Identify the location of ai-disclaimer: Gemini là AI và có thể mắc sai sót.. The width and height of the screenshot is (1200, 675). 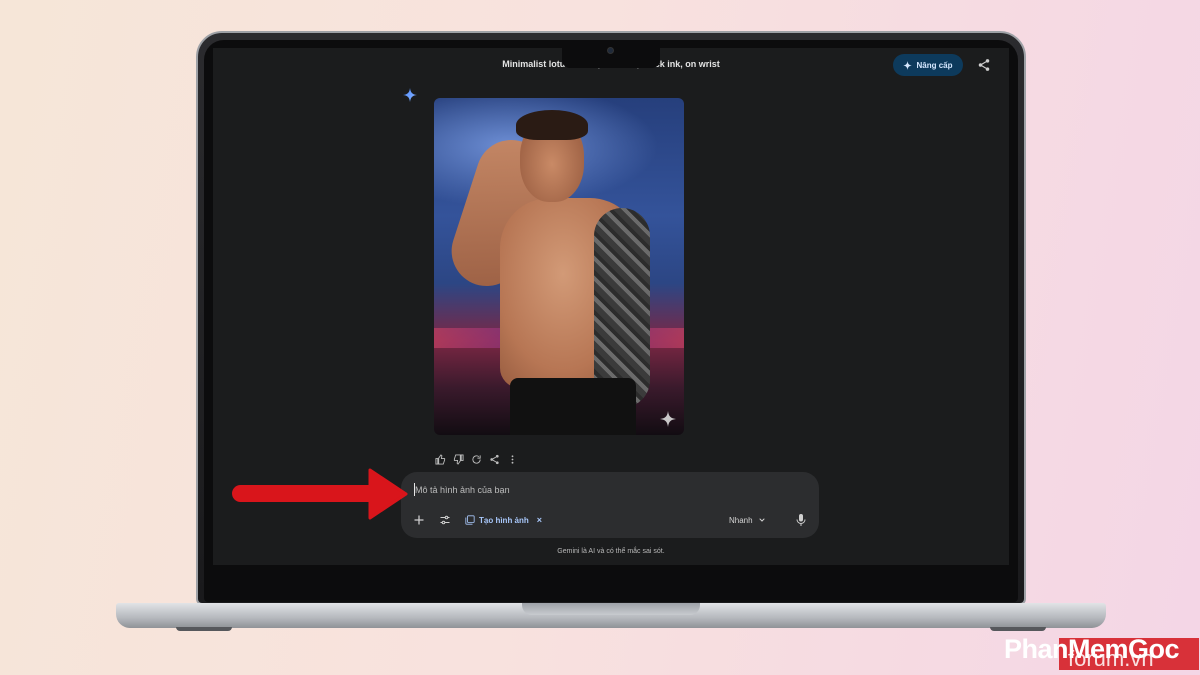
(611, 551).